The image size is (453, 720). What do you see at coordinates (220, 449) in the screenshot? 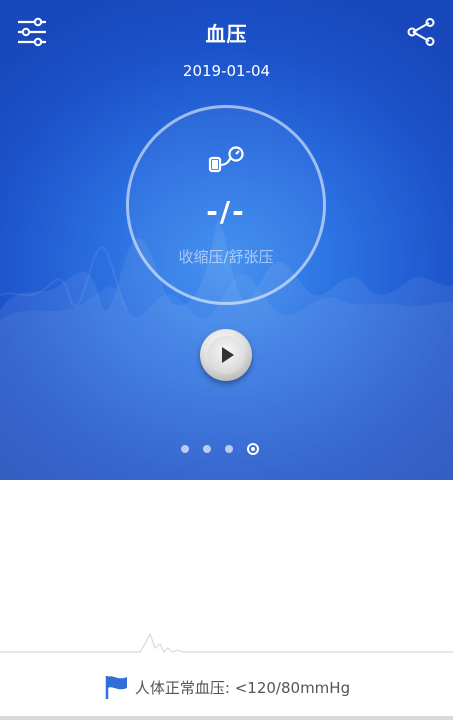
I see `page-indicator` at bounding box center [220, 449].